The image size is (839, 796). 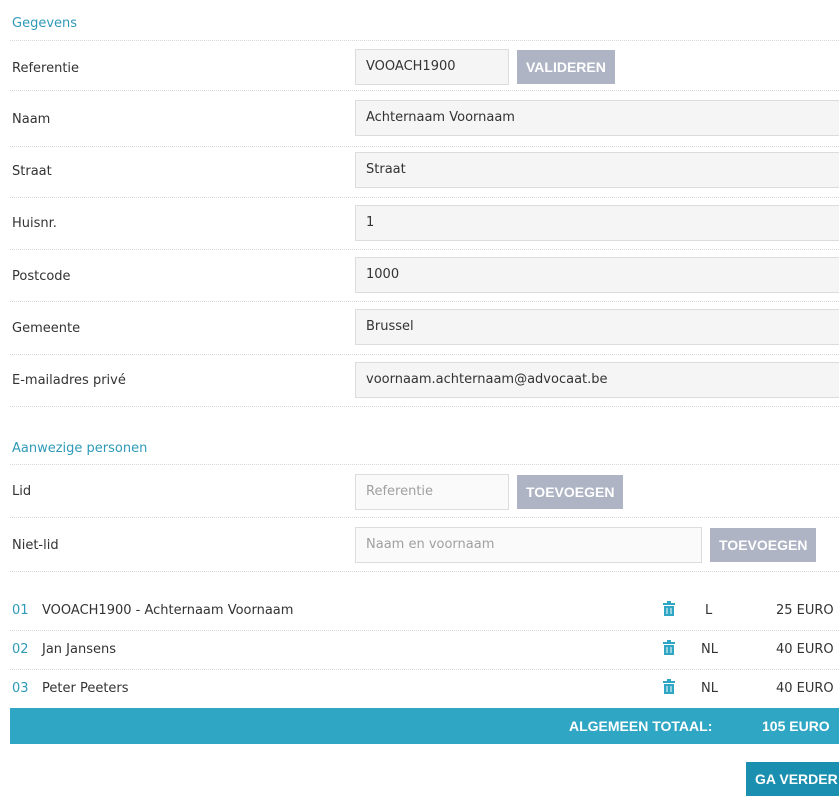 What do you see at coordinates (85, 688) in the screenshot?
I see `person-name: Peter Peeters` at bounding box center [85, 688].